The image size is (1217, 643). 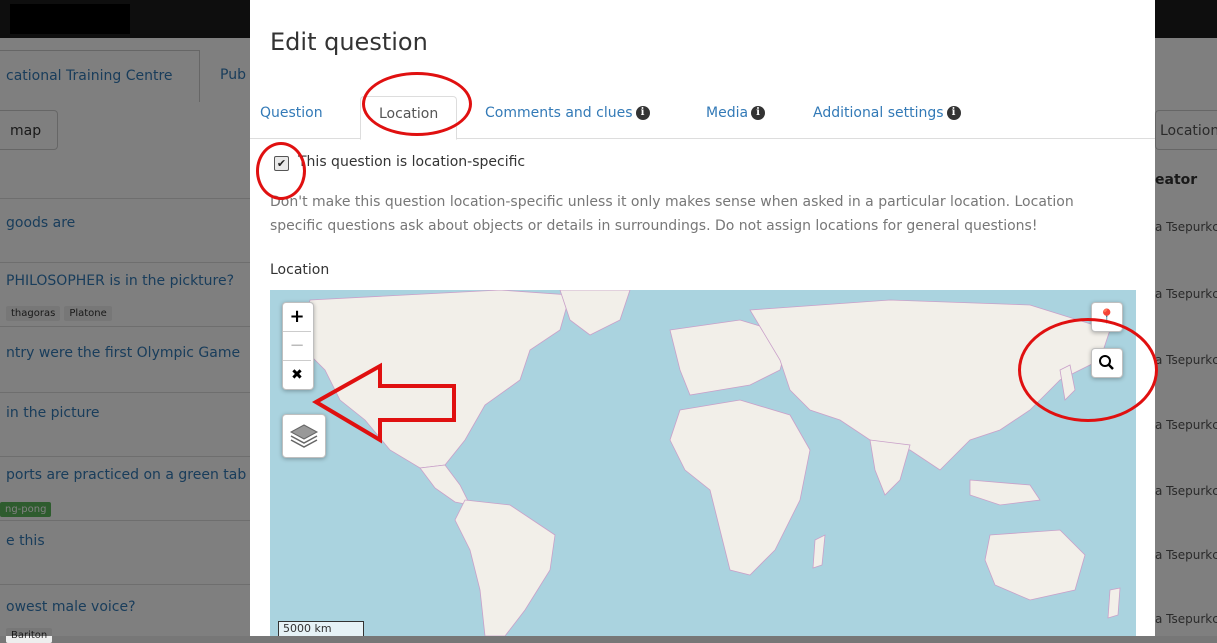 I want to click on location-specific-checkbox: ✔, so click(x=281, y=163).